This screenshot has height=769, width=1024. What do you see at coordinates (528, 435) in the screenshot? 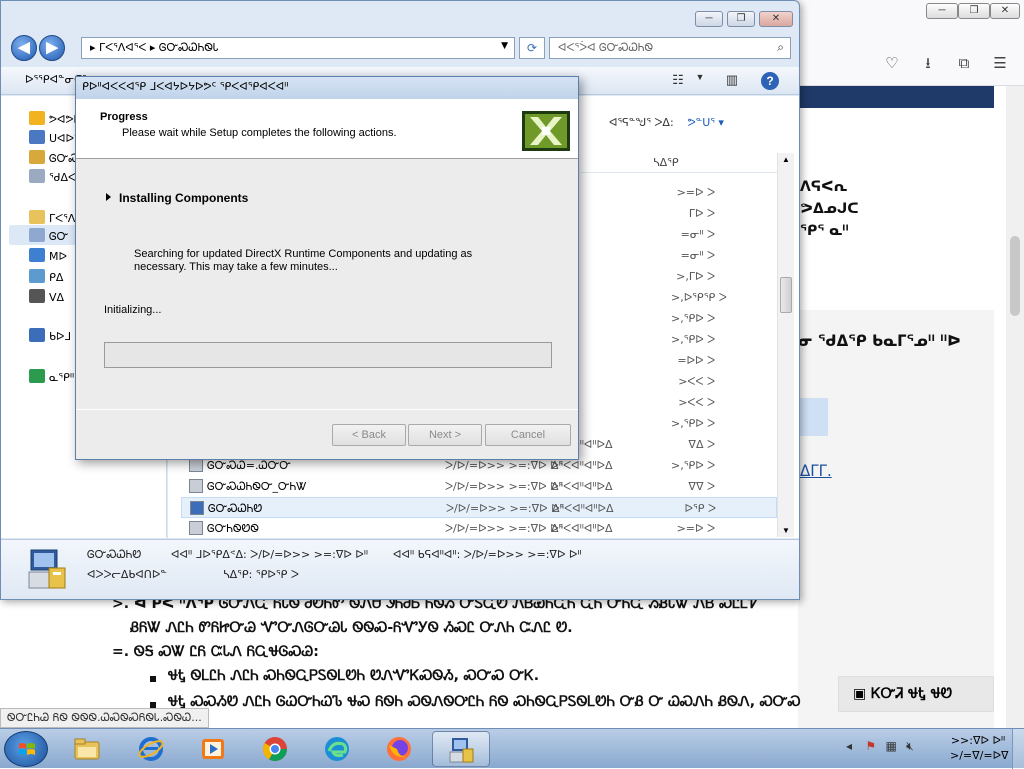
I see `cancel-button: Cancel` at bounding box center [528, 435].